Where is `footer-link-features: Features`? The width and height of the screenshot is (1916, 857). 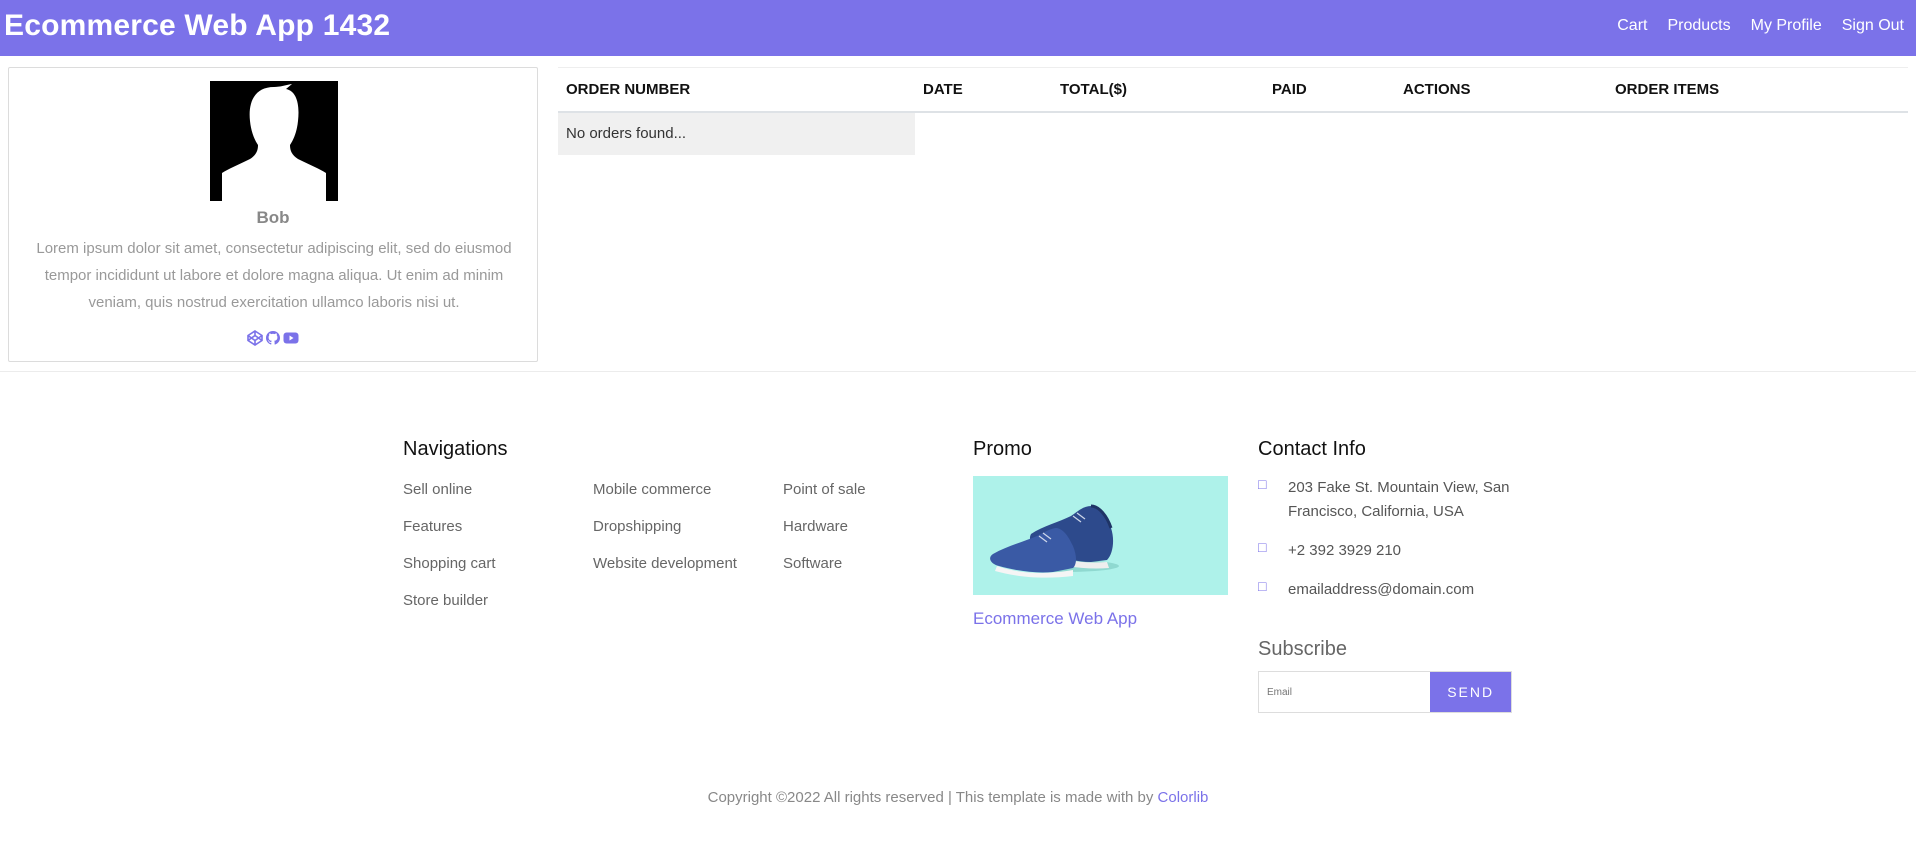
footer-link-features: Features is located at coordinates (449, 535).